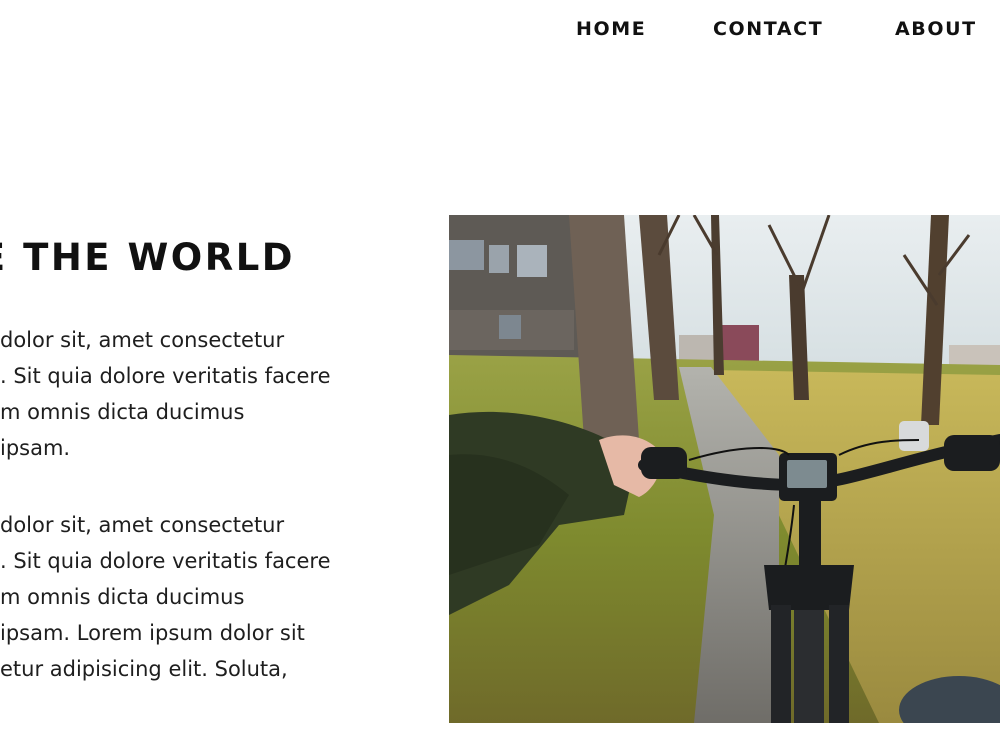 This screenshot has width=1000, height=750. I want to click on nav-link-about: ABOUT, so click(936, 29).